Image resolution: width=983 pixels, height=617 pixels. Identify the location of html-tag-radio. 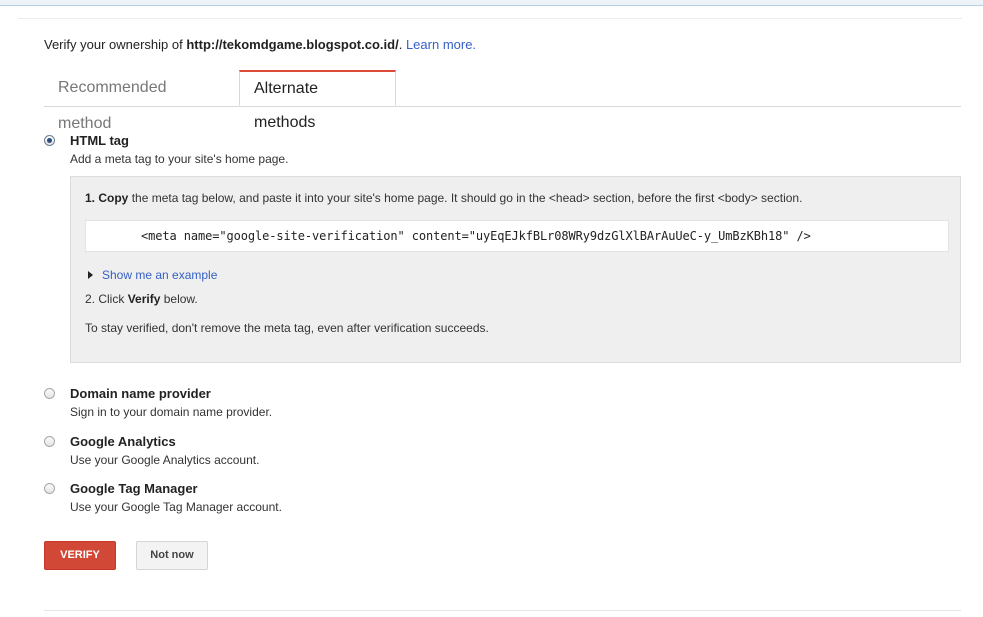
(49, 140).